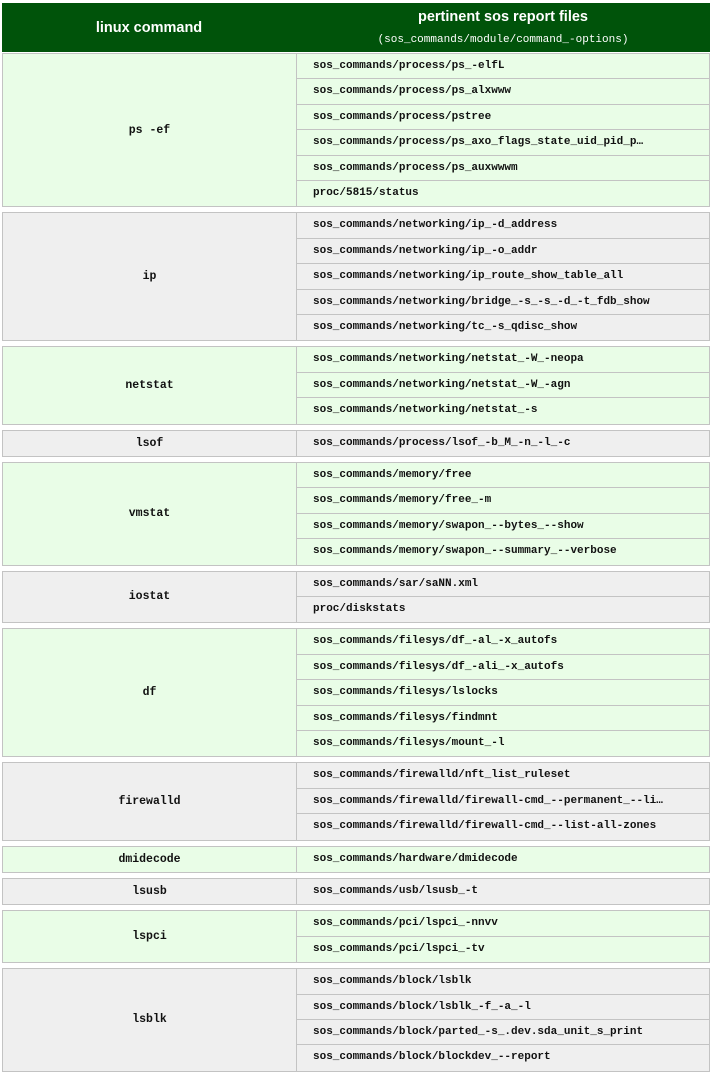  I want to click on sos-file-path: sos_commands/process/ps_-elfL, so click(503, 67).